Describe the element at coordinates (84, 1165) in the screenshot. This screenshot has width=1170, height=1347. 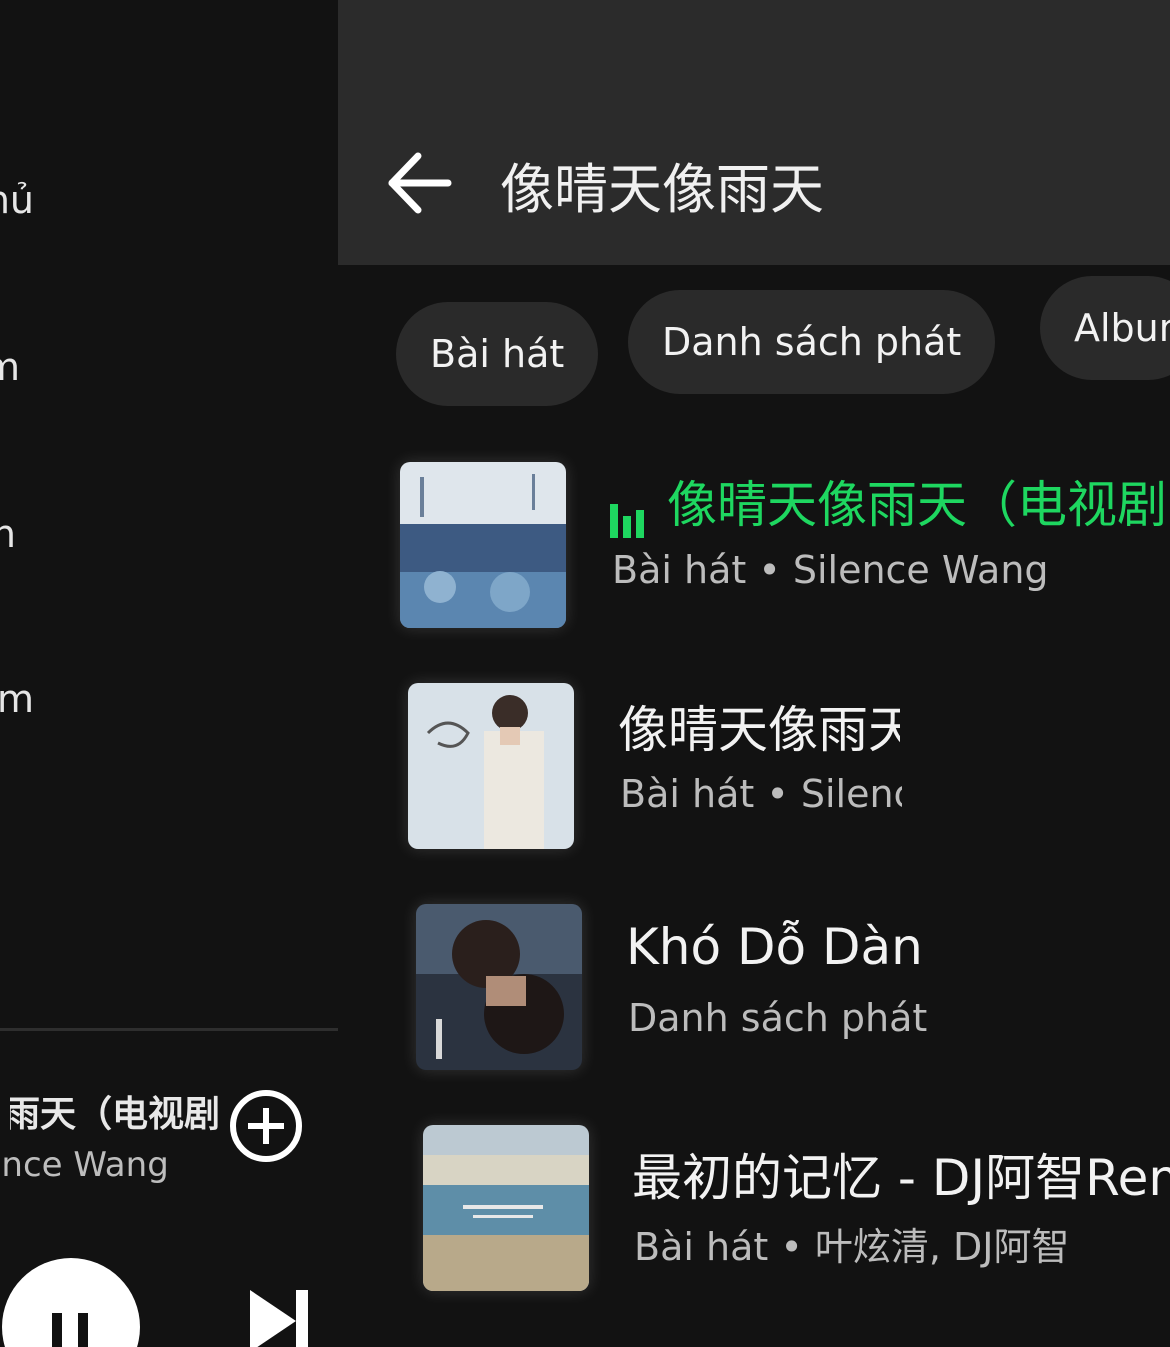
I see `now-playing-artist: Silence Wang` at that location.